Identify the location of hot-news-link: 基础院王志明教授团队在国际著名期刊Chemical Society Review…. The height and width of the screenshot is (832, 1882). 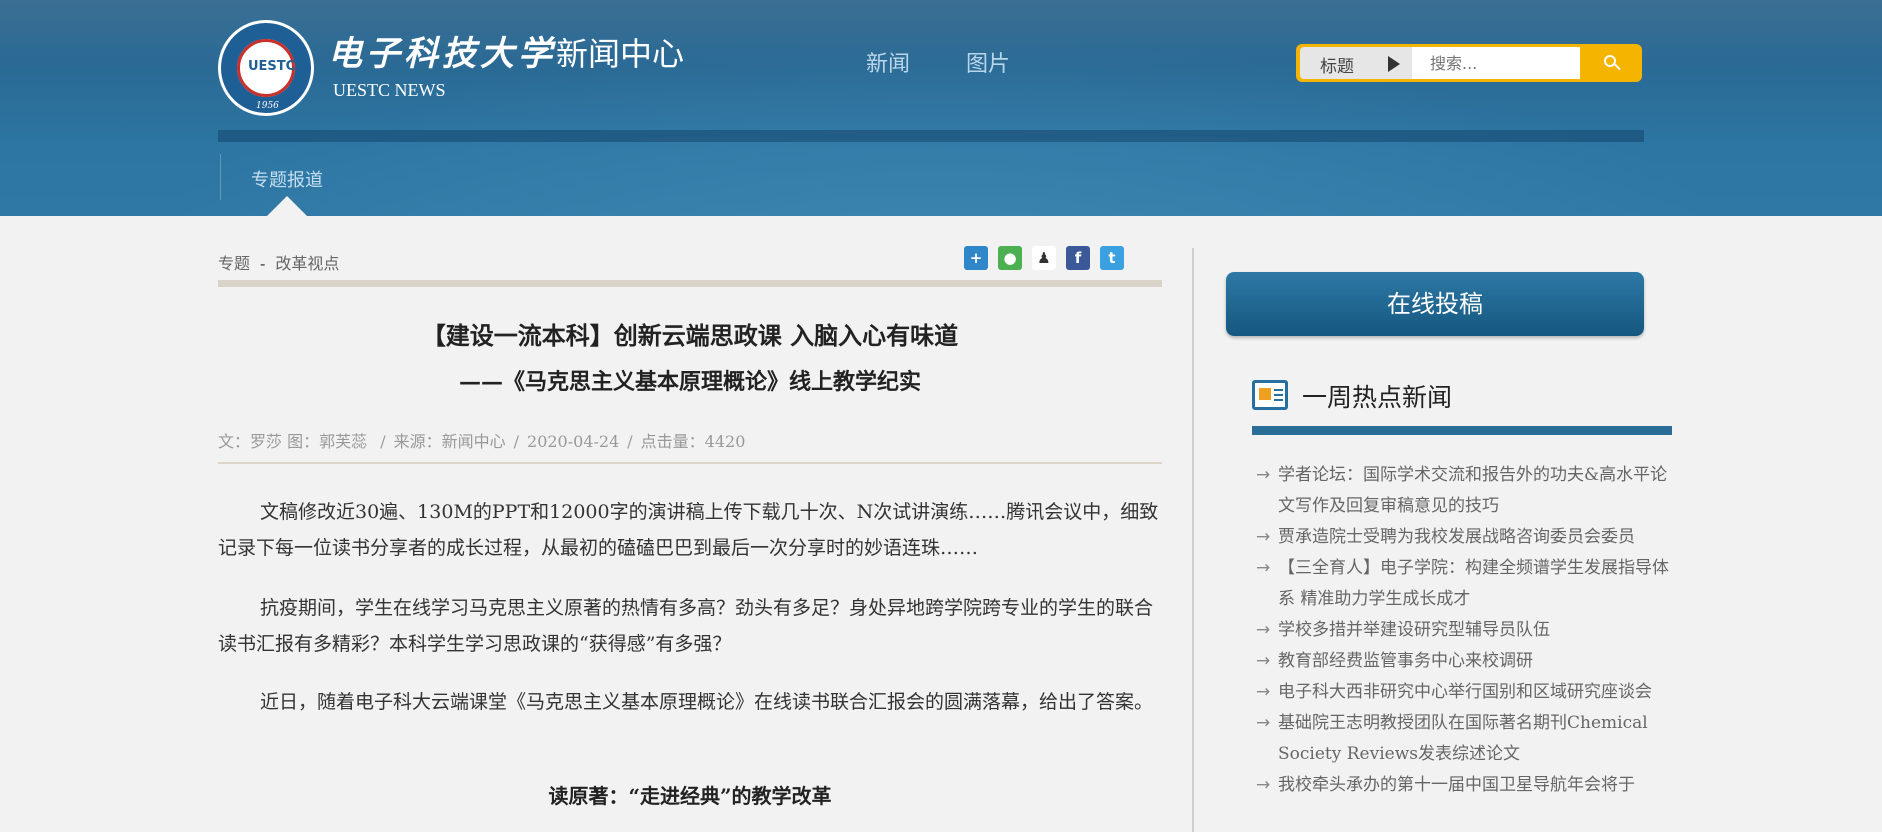
(1463, 738).